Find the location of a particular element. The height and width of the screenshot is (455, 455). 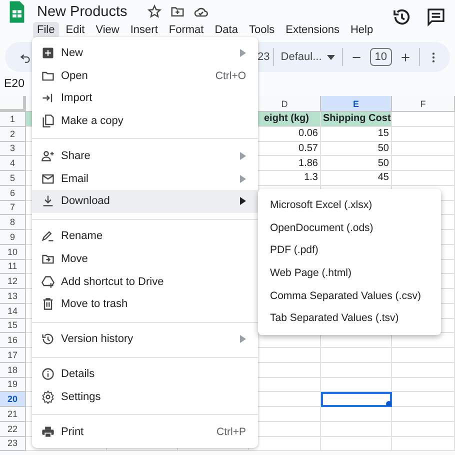

column-header: F is located at coordinates (423, 104).